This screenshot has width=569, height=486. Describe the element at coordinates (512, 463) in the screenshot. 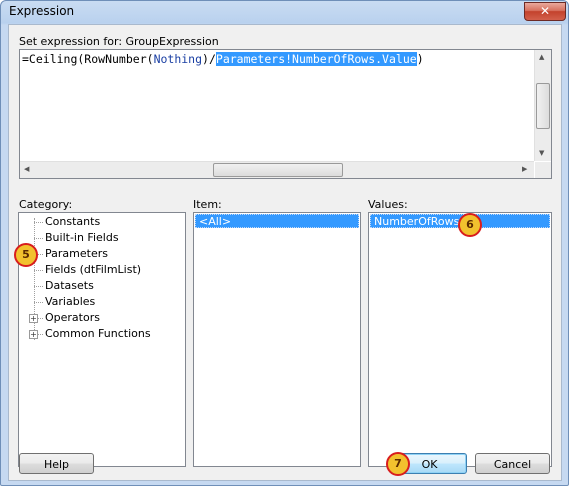

I see `cancel-button: Cancel` at that location.